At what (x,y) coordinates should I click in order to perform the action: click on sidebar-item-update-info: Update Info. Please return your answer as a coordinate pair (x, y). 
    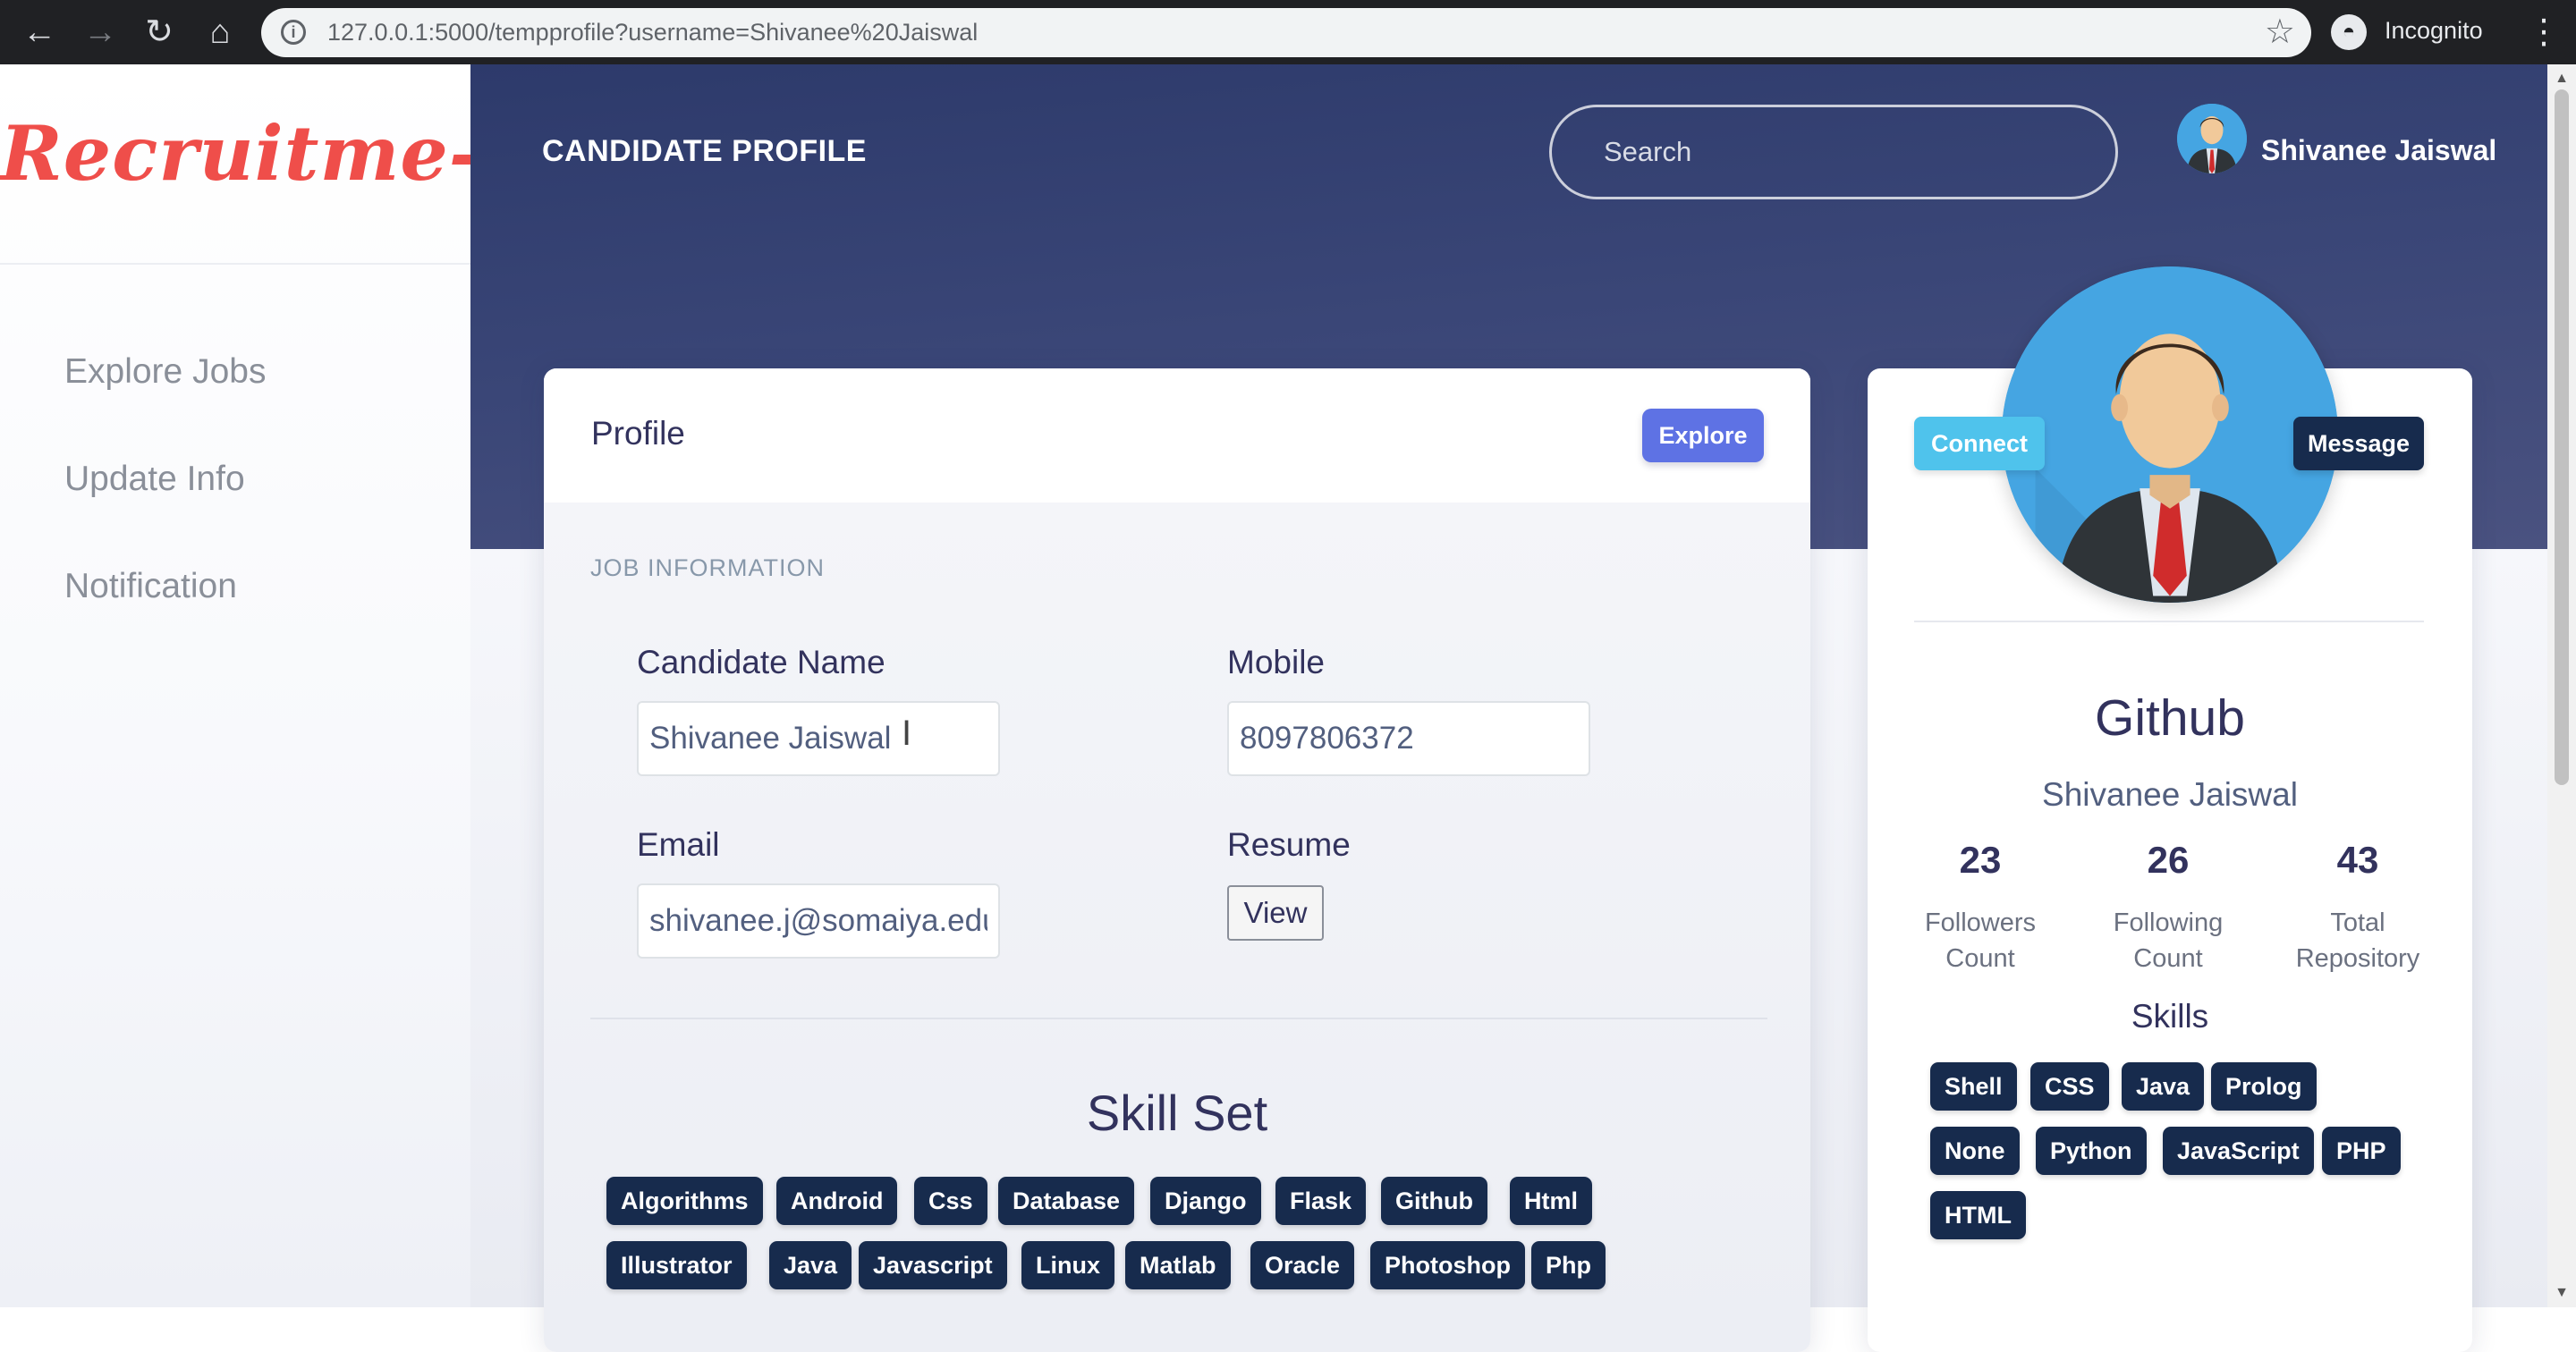
    Looking at the image, I should click on (154, 479).